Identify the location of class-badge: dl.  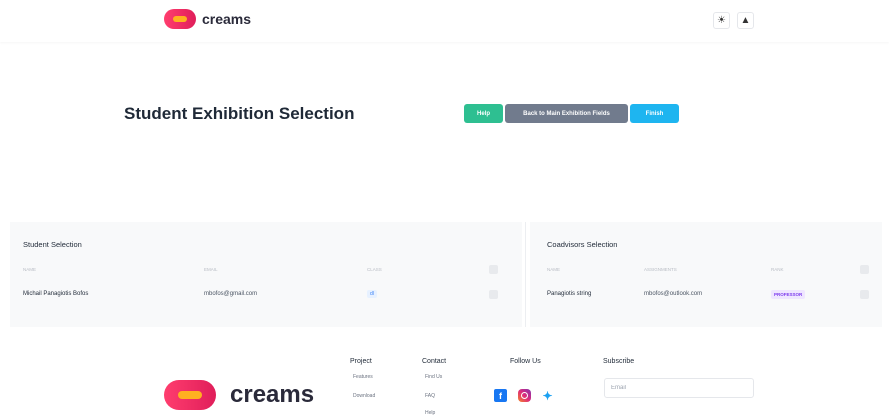
(372, 294).